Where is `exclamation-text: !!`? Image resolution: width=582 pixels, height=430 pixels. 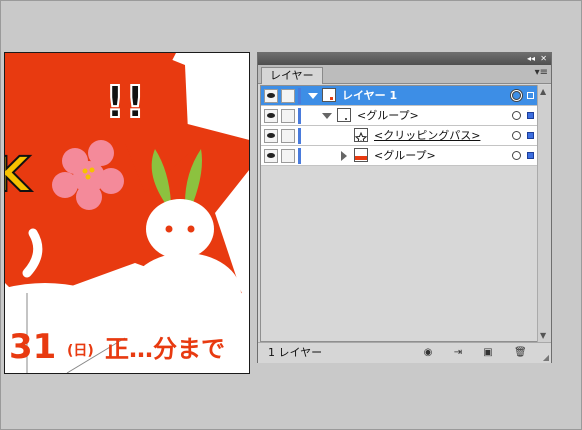 exclamation-text: !! is located at coordinates (125, 102).